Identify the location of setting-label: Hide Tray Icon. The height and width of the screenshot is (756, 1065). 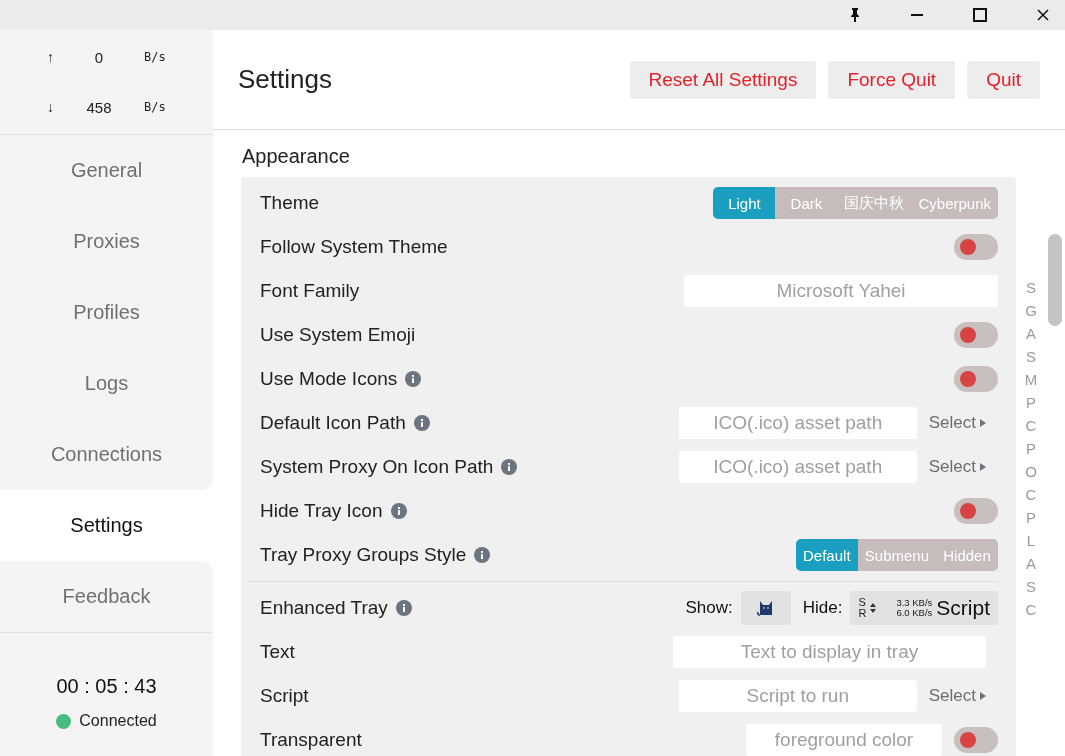
(321, 511).